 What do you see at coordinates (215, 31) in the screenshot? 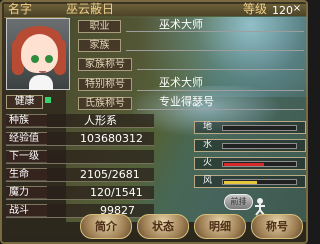
I see `job-underline` at bounding box center [215, 31].